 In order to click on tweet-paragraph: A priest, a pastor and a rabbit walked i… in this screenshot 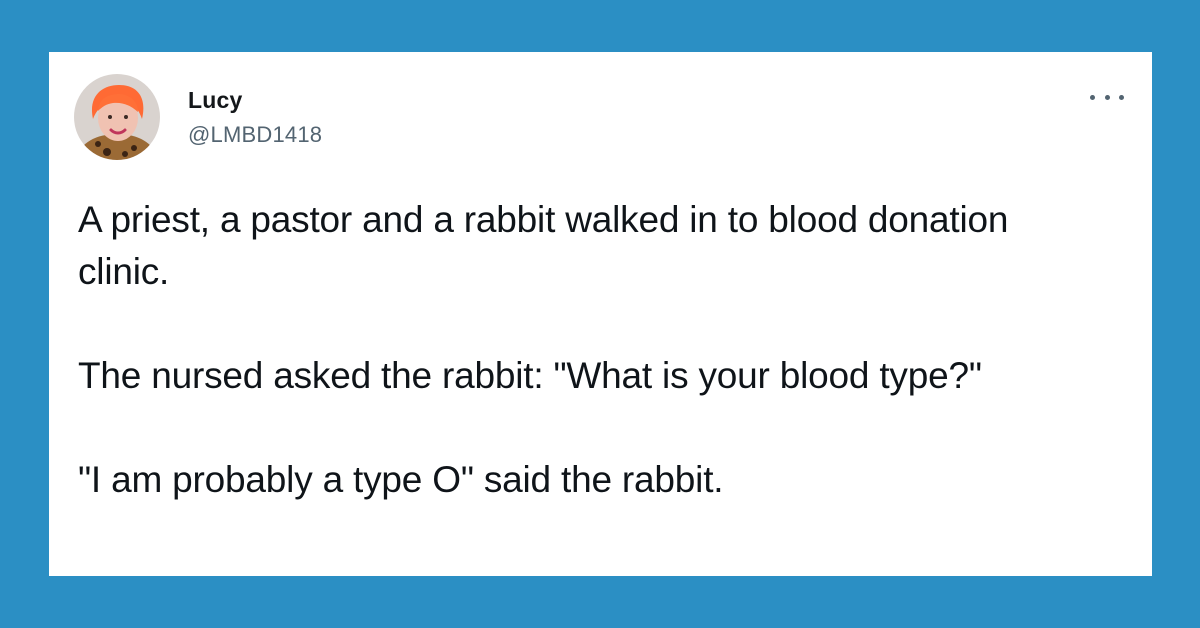, I will do `click(543, 245)`.